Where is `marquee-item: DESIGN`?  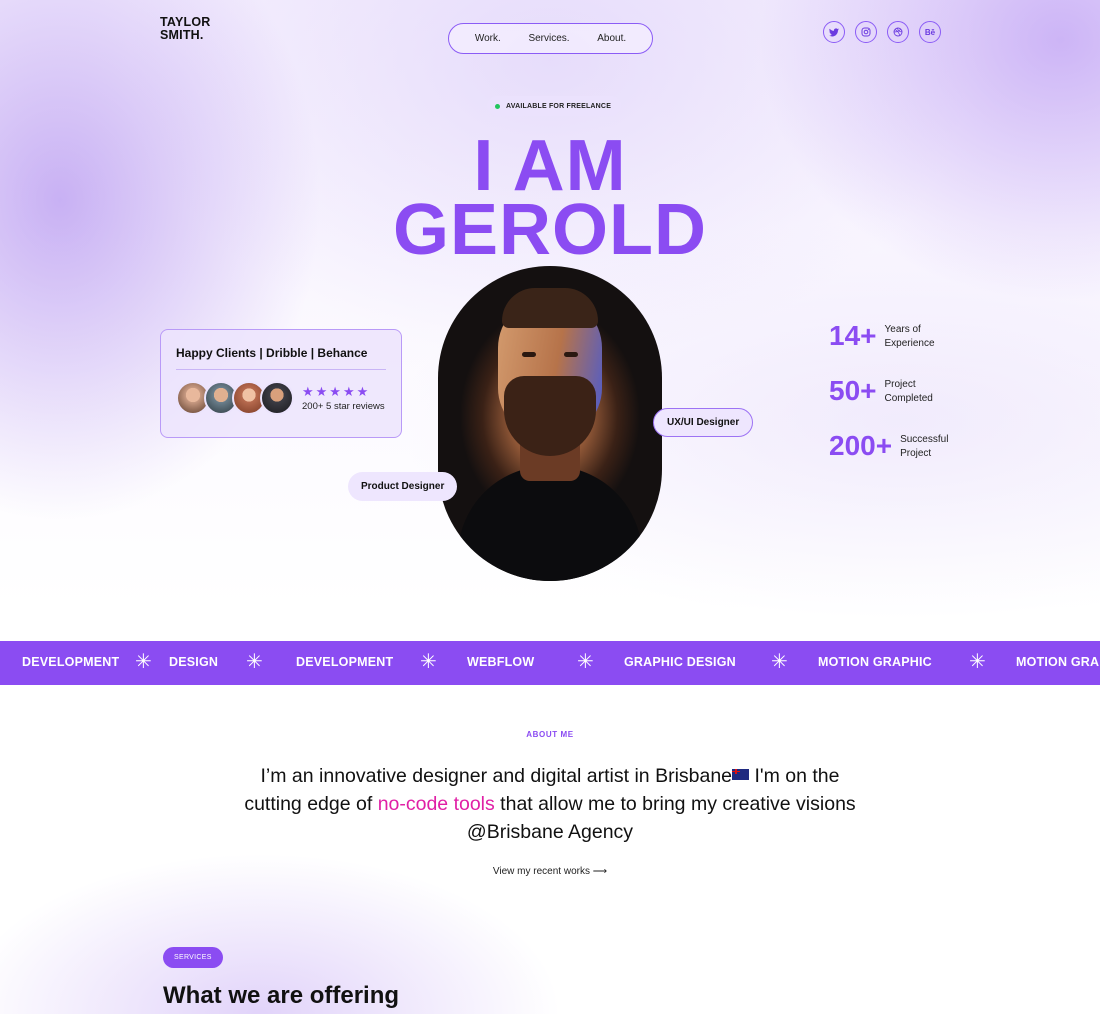 marquee-item: DESIGN is located at coordinates (194, 662).